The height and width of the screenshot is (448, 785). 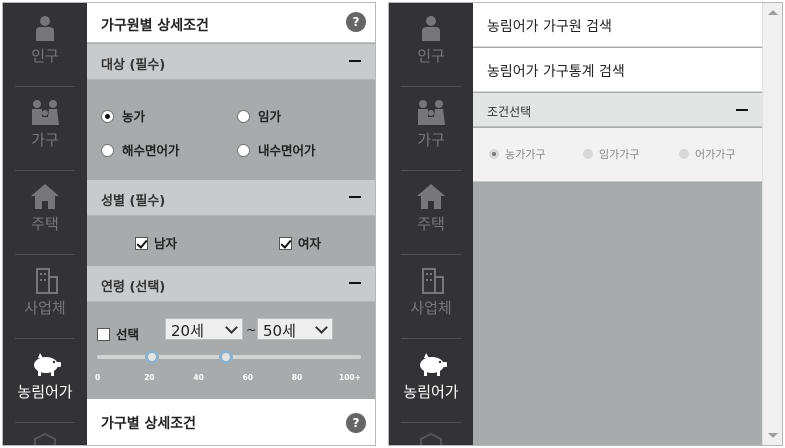 I want to click on gender-section-label: 성별 (필수), so click(x=133, y=201).